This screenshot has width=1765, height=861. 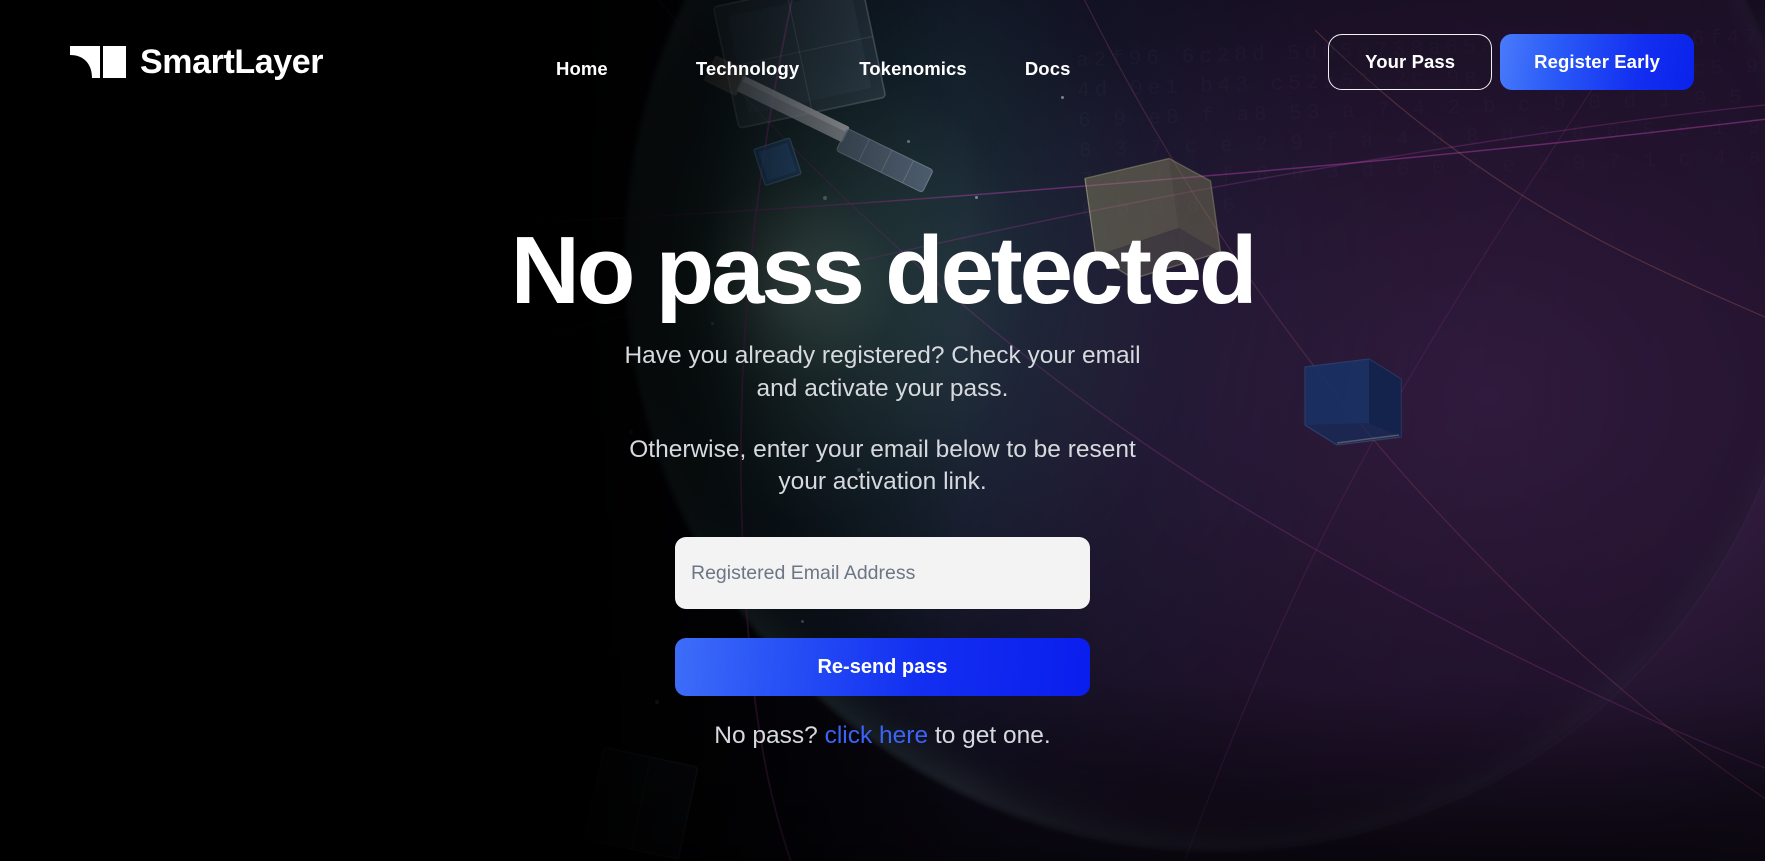 What do you see at coordinates (747, 69) in the screenshot?
I see `nav-item-technology: Technology` at bounding box center [747, 69].